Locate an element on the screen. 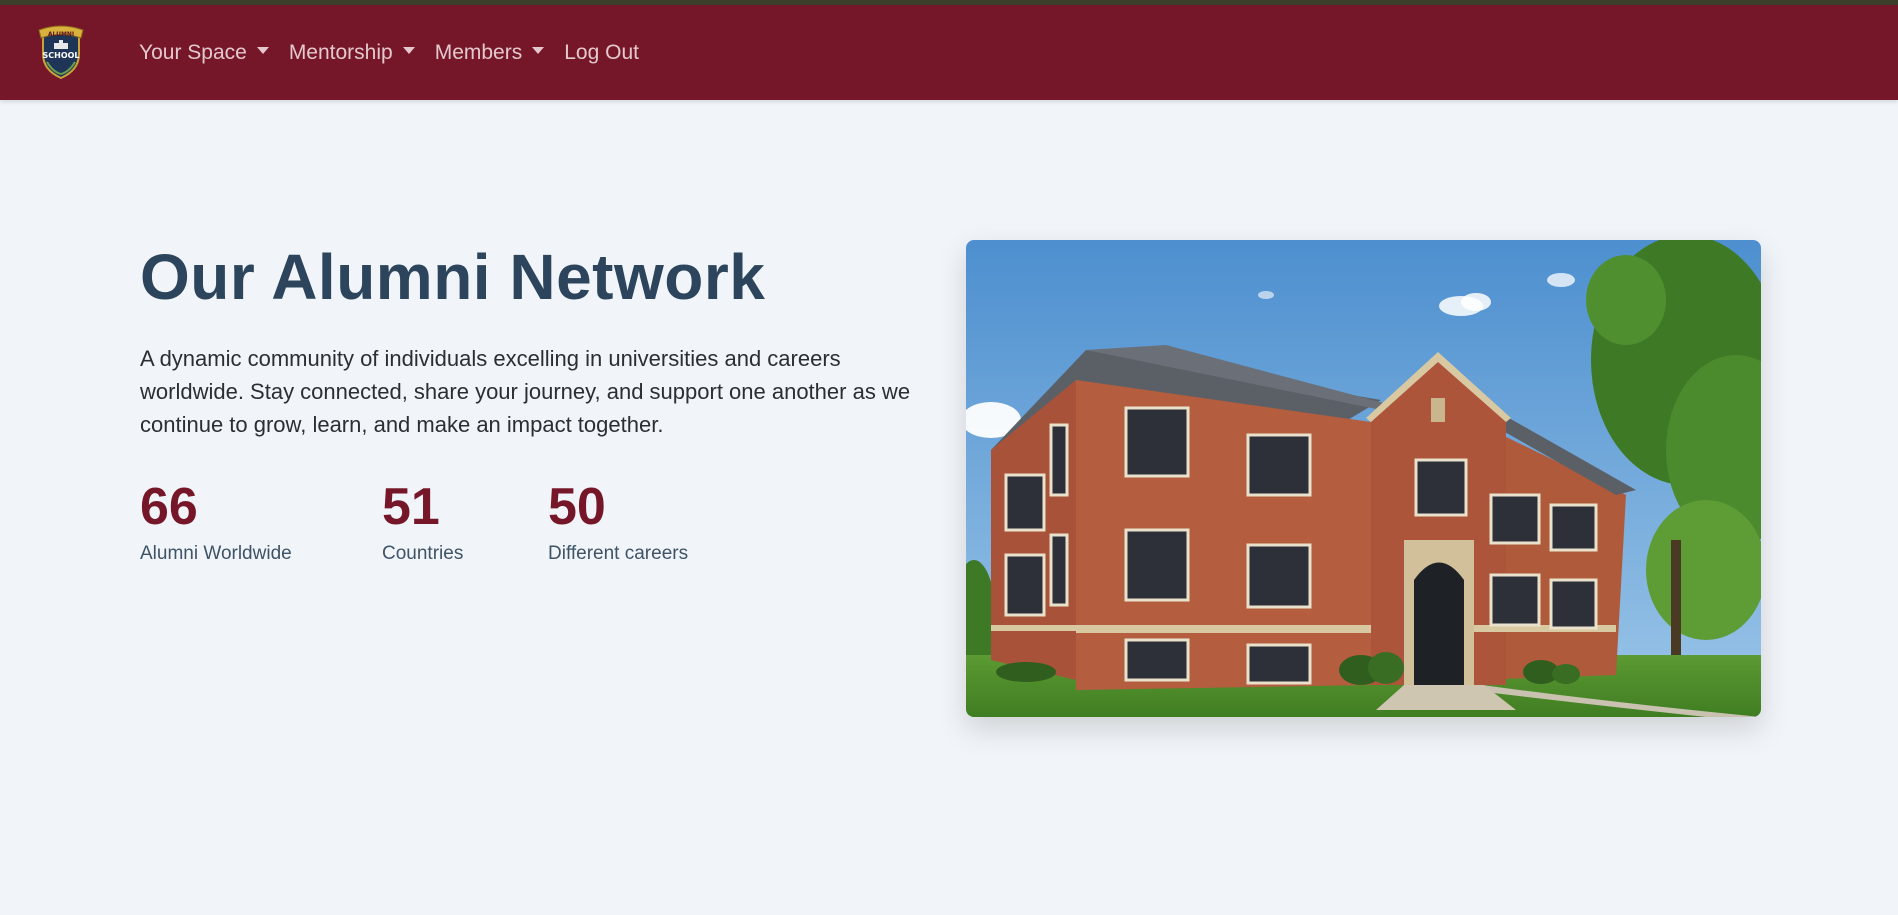 The height and width of the screenshot is (915, 1898). nav-log-out-label: Log Out is located at coordinates (601, 52).